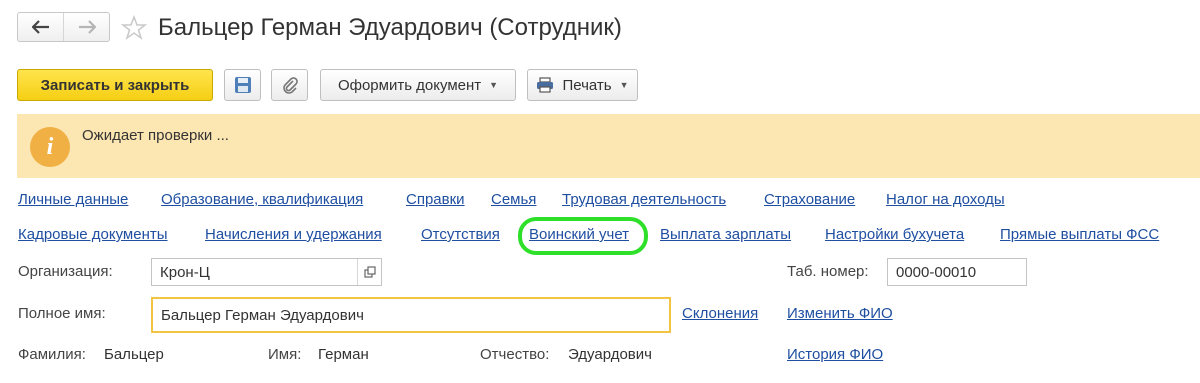 This screenshot has height=383, width=1200. Describe the element at coordinates (513, 199) in the screenshot. I see `section-link-family: Семья` at that location.